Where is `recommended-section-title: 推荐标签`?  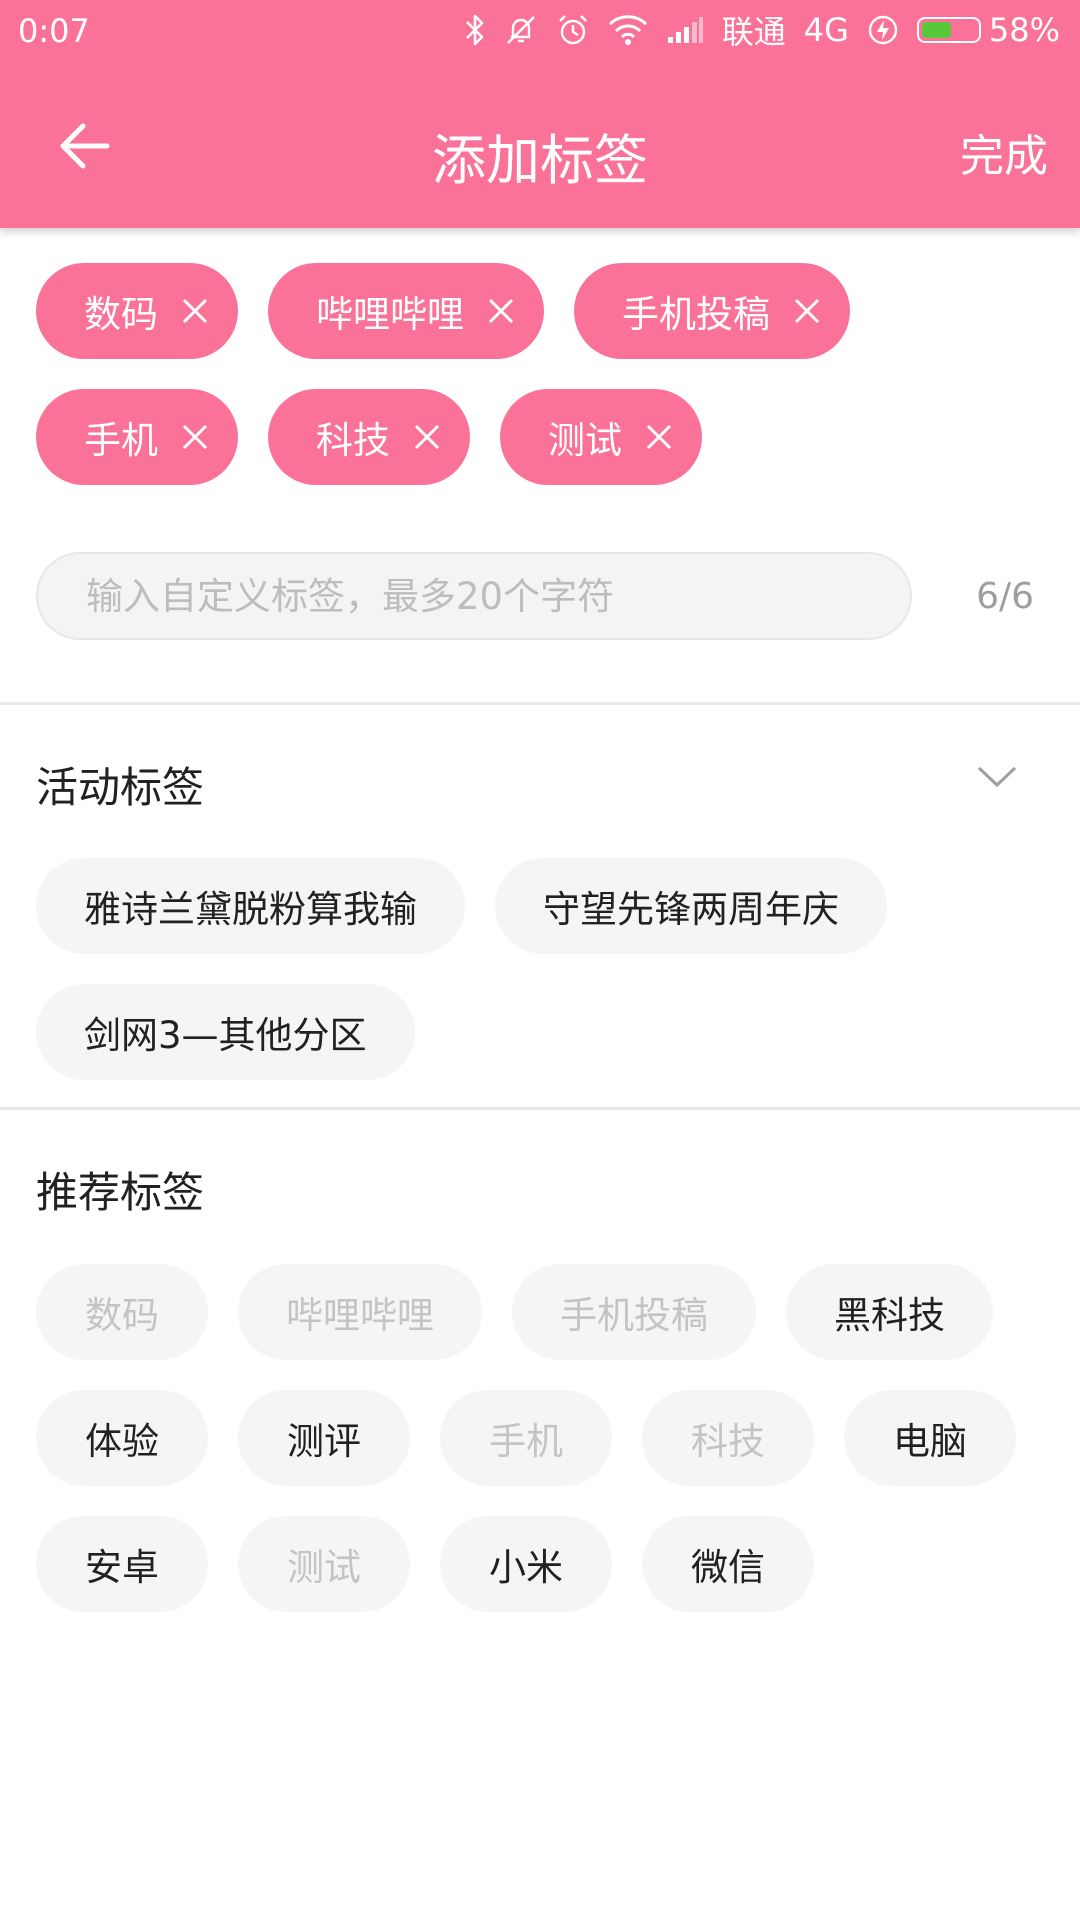 recommended-section-title: 推荐标签 is located at coordinates (120, 1192).